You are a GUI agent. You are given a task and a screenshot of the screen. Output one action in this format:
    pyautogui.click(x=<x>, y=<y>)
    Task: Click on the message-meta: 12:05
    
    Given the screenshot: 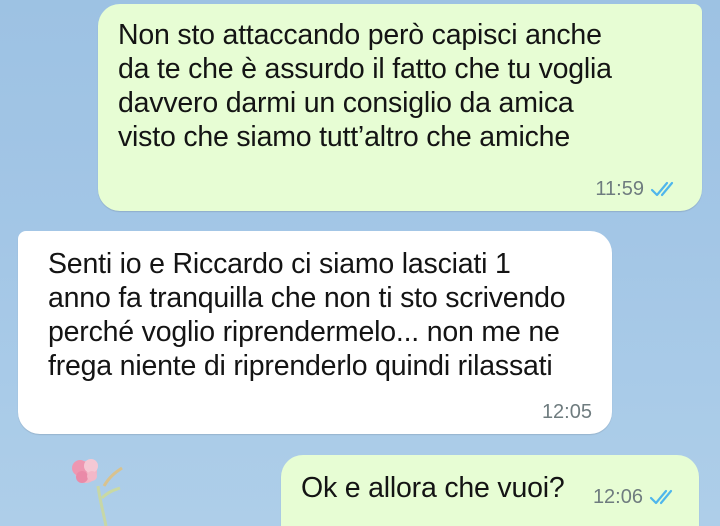 What is the action you would take?
    pyautogui.click(x=567, y=412)
    